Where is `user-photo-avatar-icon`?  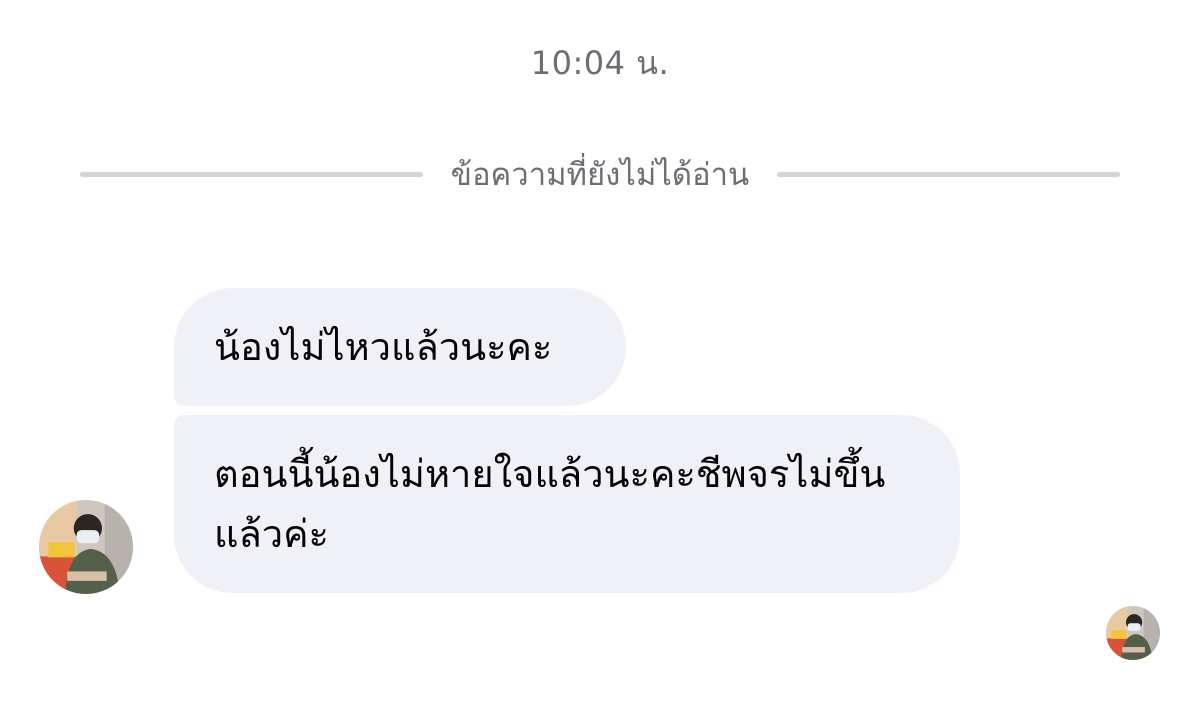
user-photo-avatar-icon is located at coordinates (86, 547).